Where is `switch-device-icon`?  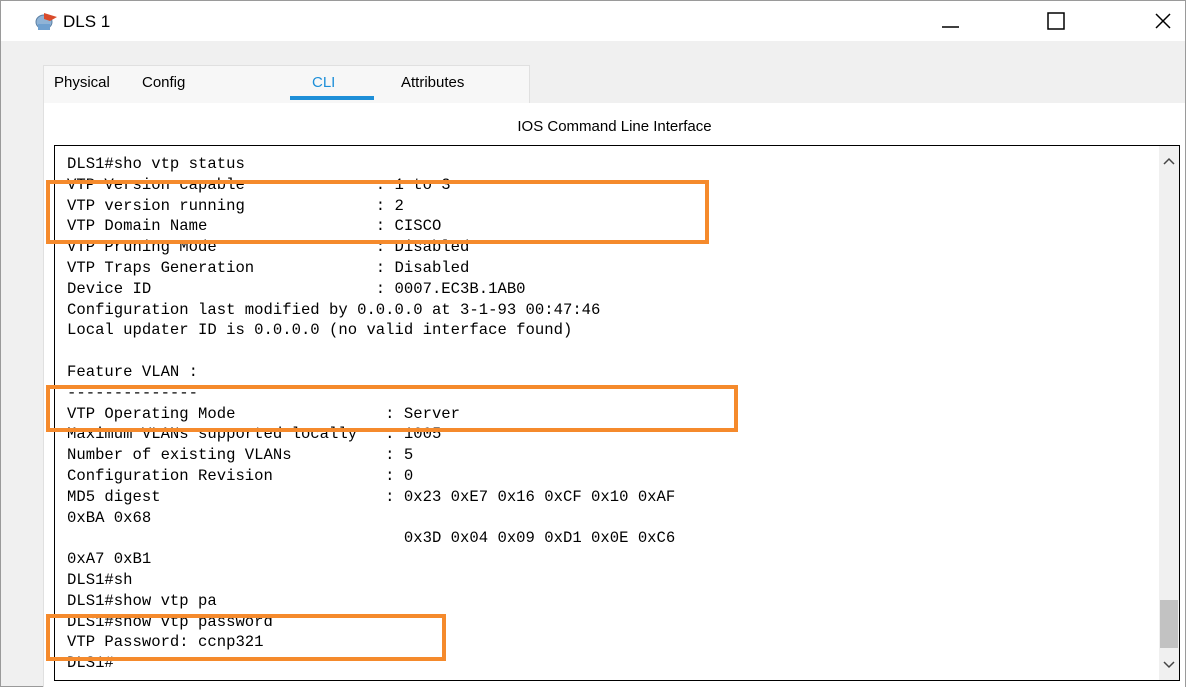 switch-device-icon is located at coordinates (46, 21).